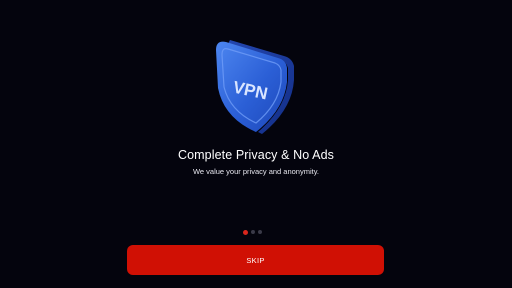 This screenshot has width=512, height=288. I want to click on pagination-dots, so click(256, 232).